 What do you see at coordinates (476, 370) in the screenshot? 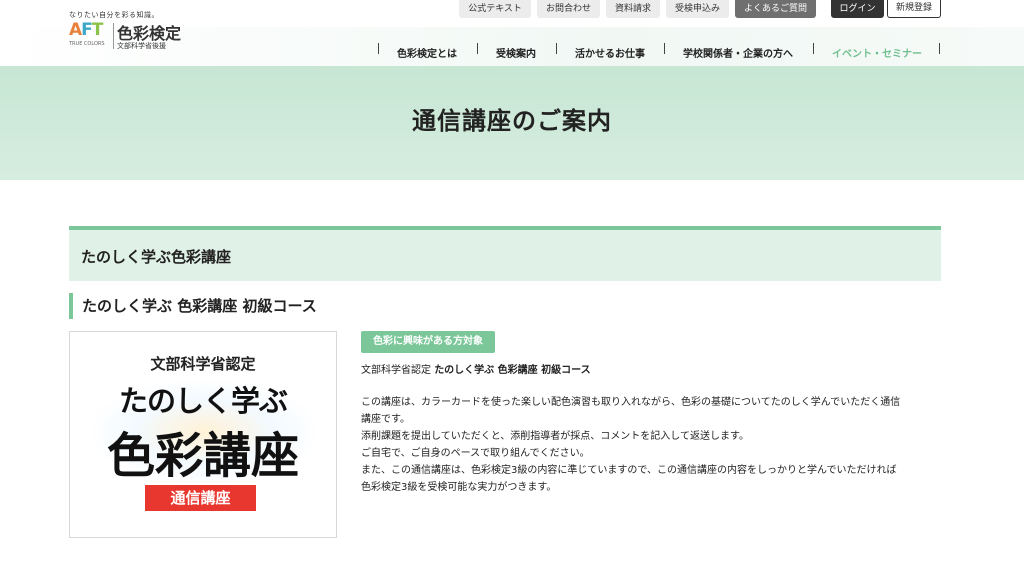
I see `course-desc-heading: 文部科学省認定 たのしく学ぶ 色彩講座 初級コース` at bounding box center [476, 370].